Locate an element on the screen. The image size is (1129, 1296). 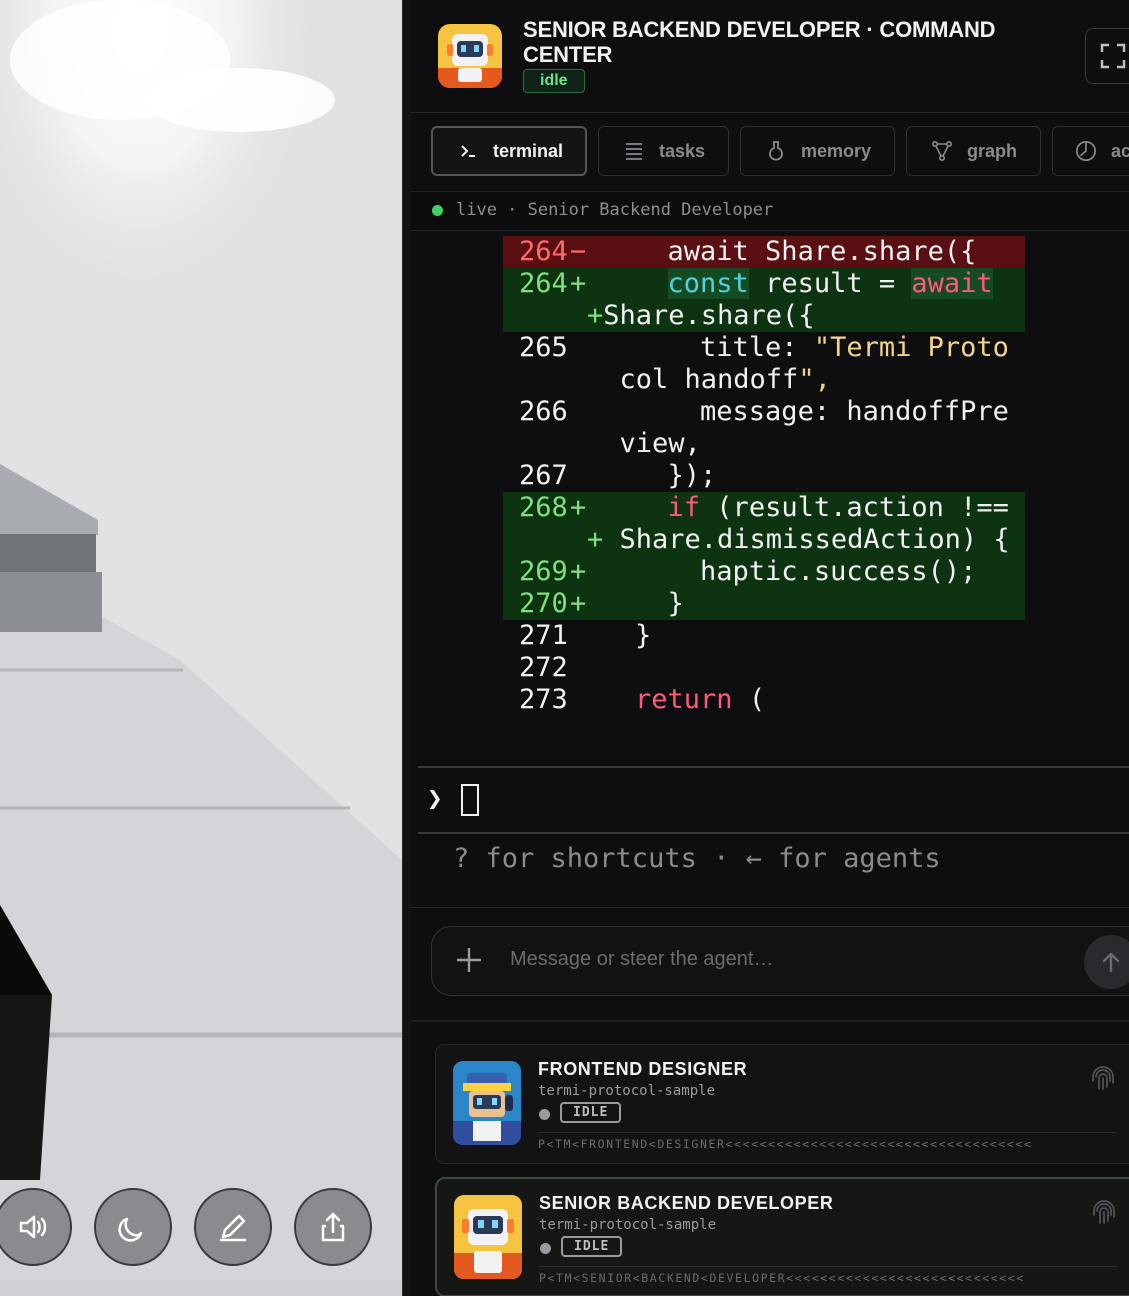
graph-icon is located at coordinates (942, 151).